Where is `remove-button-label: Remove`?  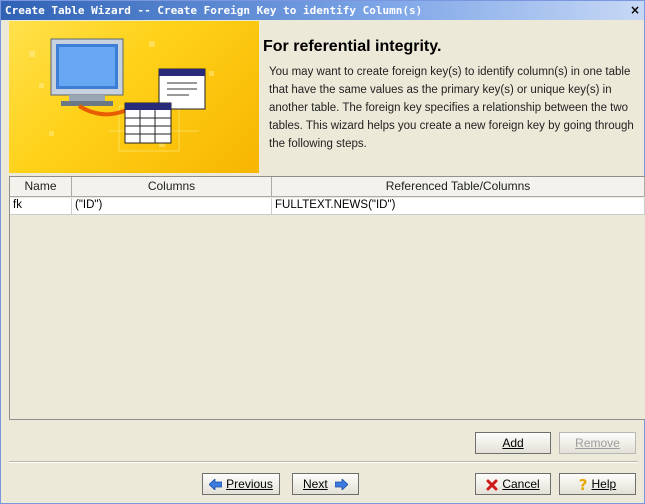 remove-button-label: Remove is located at coordinates (597, 443).